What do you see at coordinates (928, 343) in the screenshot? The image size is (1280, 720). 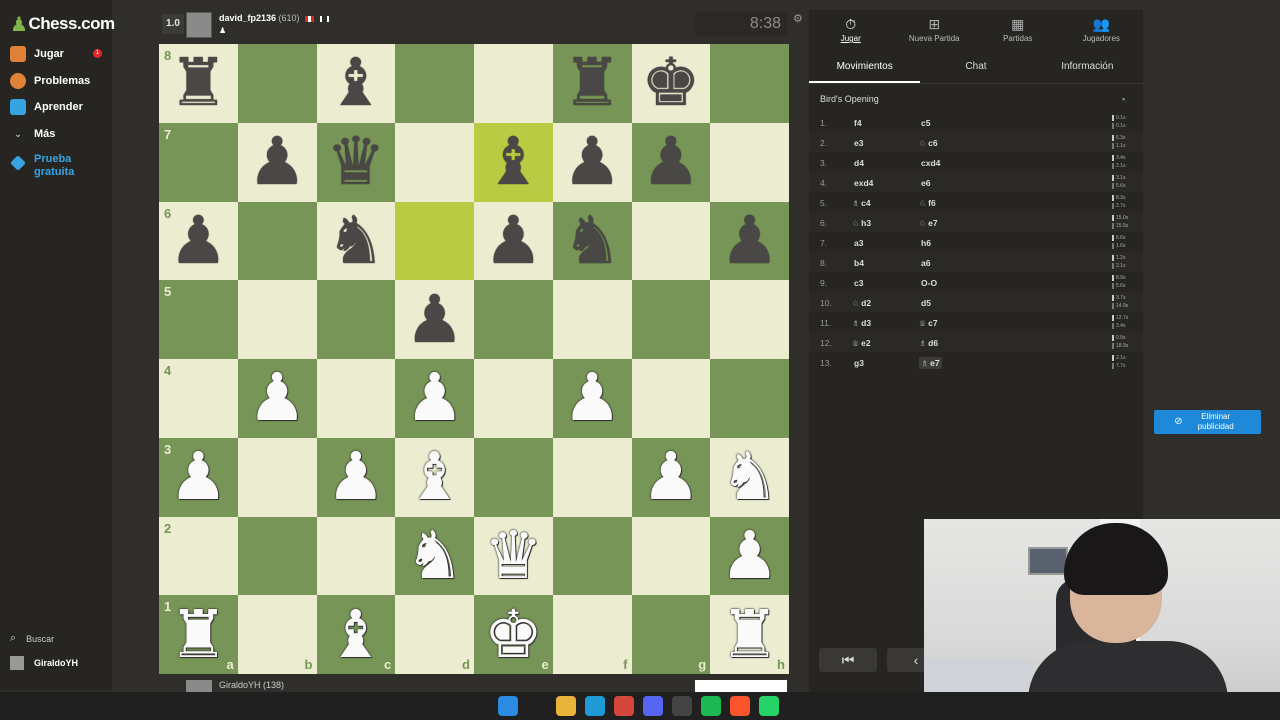 I see `black-move: ♗ d6` at bounding box center [928, 343].